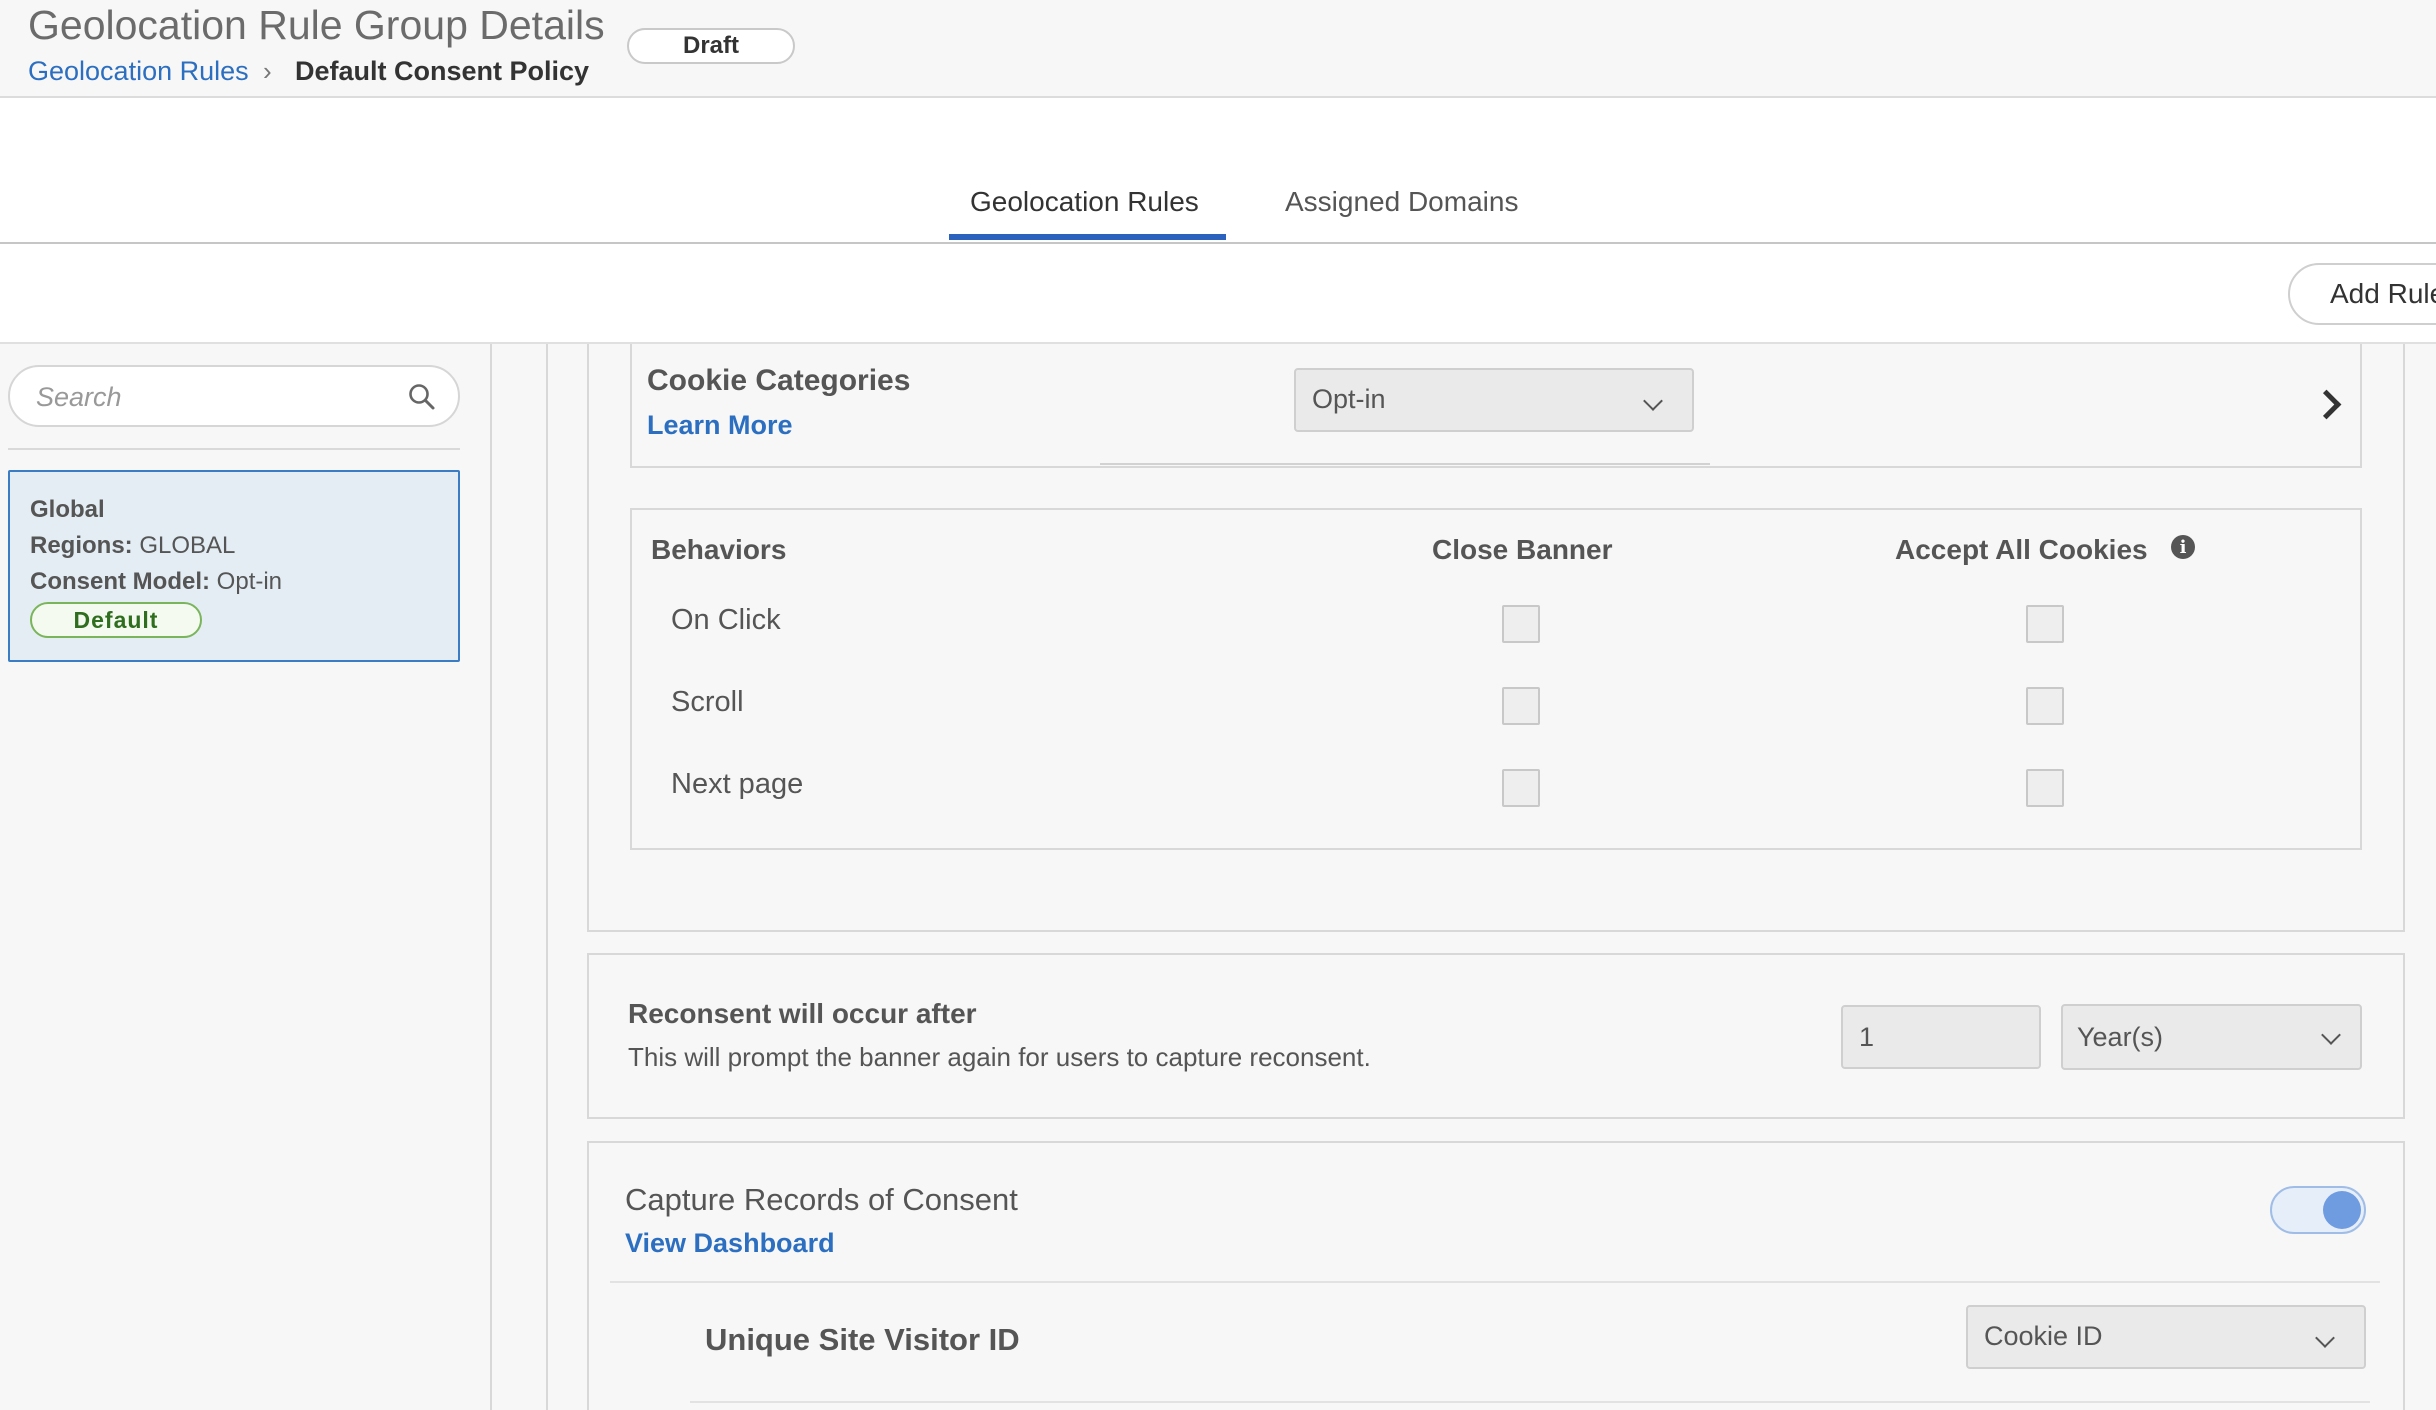  Describe the element at coordinates (821, 1199) in the screenshot. I see `capture-records-title: Capture Records of Consent` at that location.